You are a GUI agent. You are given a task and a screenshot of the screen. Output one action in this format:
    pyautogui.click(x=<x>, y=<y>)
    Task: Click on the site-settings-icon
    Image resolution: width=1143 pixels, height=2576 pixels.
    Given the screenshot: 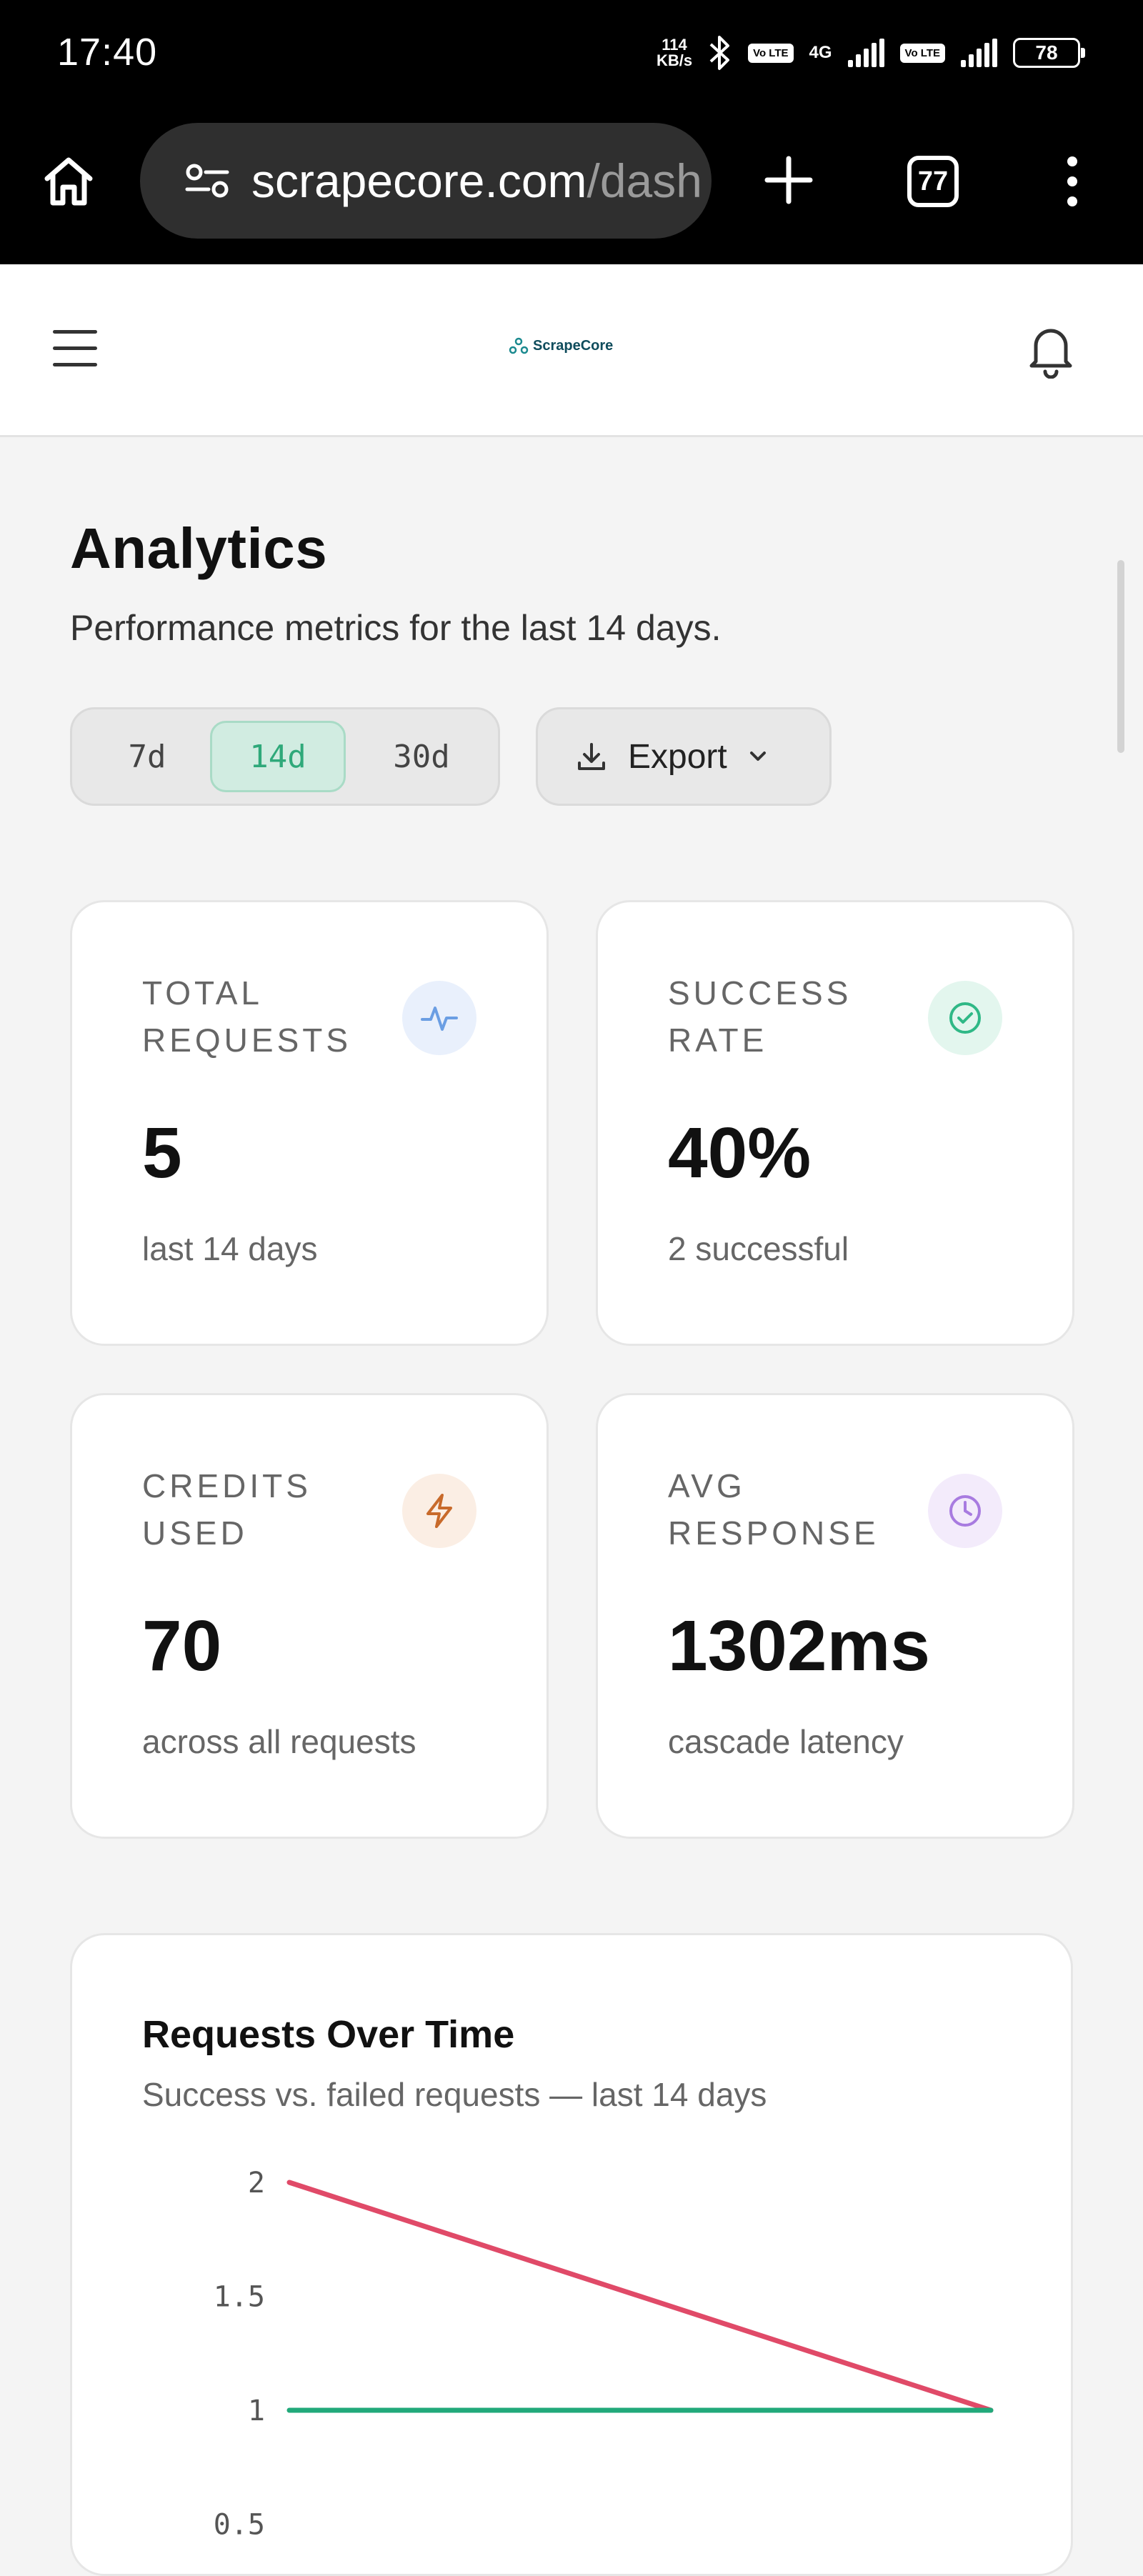 What is the action you would take?
    pyautogui.click(x=207, y=181)
    